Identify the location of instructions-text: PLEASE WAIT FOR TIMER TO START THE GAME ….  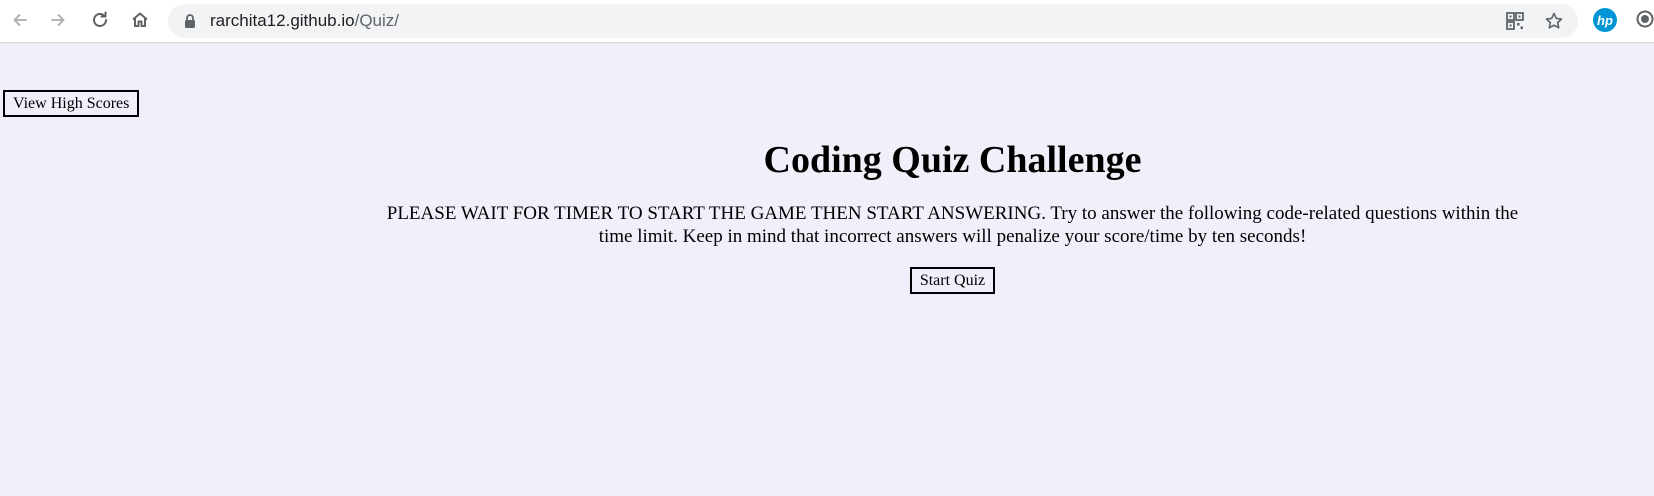
(952, 225).